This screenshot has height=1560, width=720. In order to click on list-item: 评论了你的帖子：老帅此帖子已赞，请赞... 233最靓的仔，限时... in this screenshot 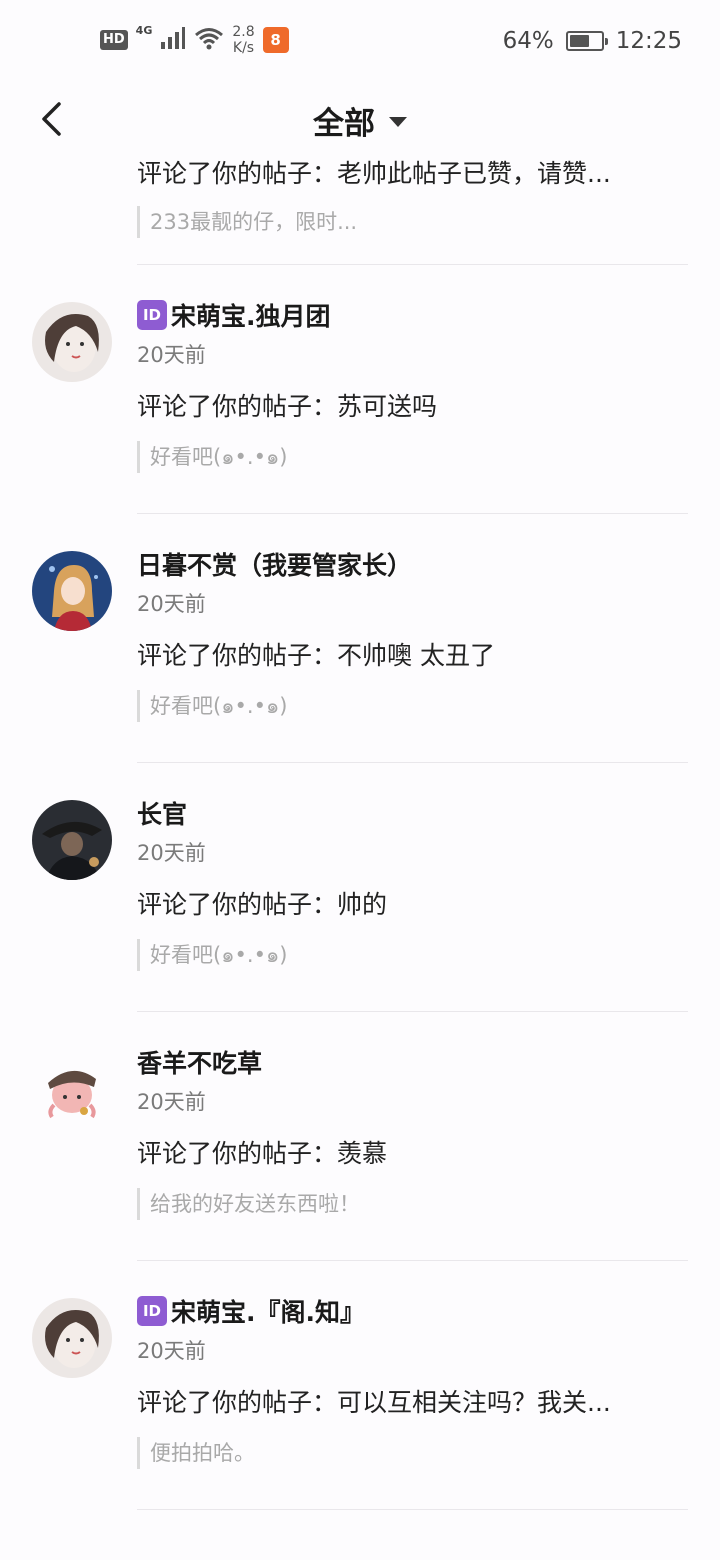, I will do `click(360, 207)`.